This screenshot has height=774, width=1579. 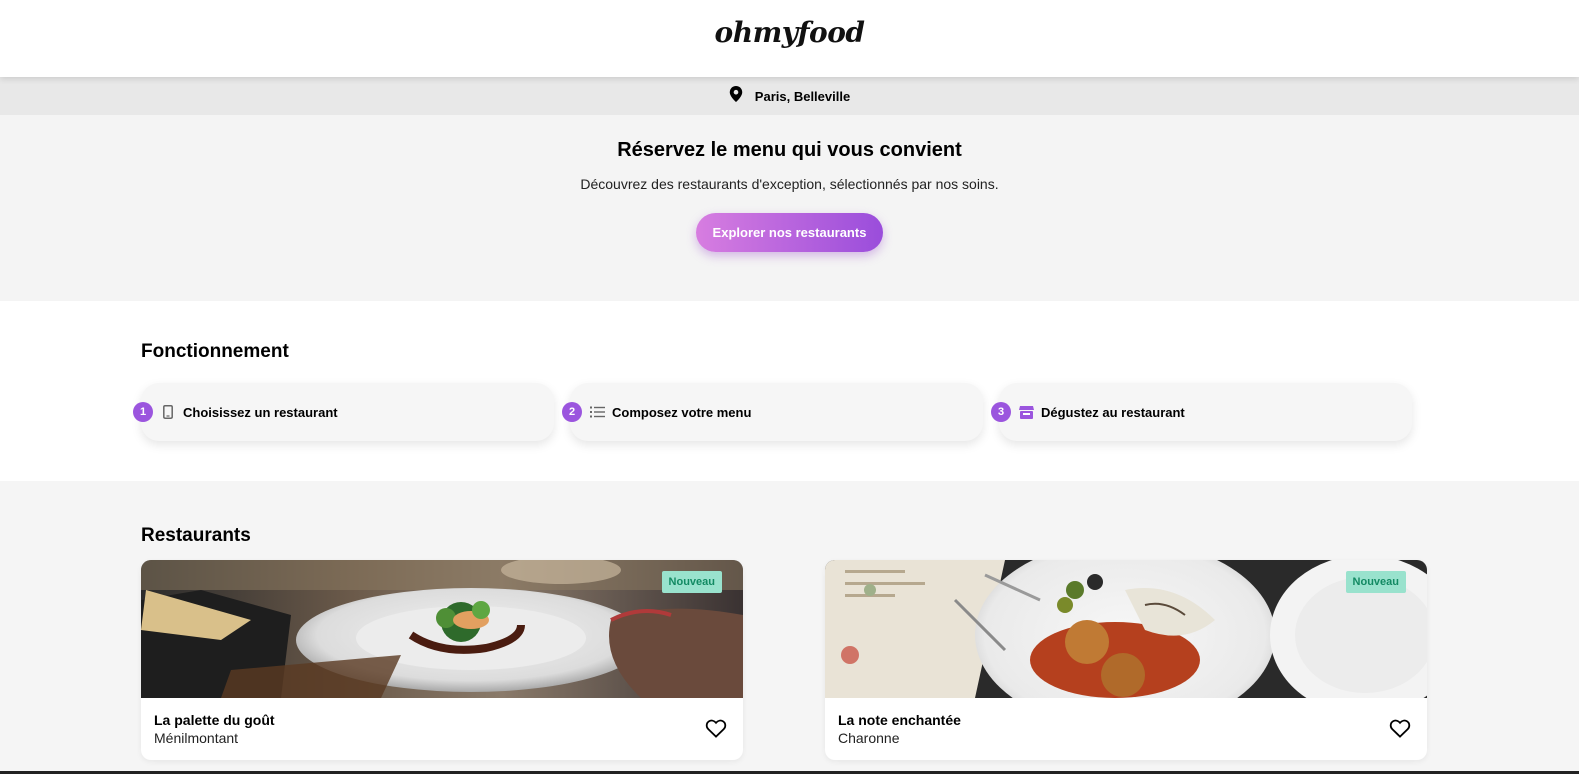 I want to click on restaurant-area: Ménilmontant, so click(x=196, y=738).